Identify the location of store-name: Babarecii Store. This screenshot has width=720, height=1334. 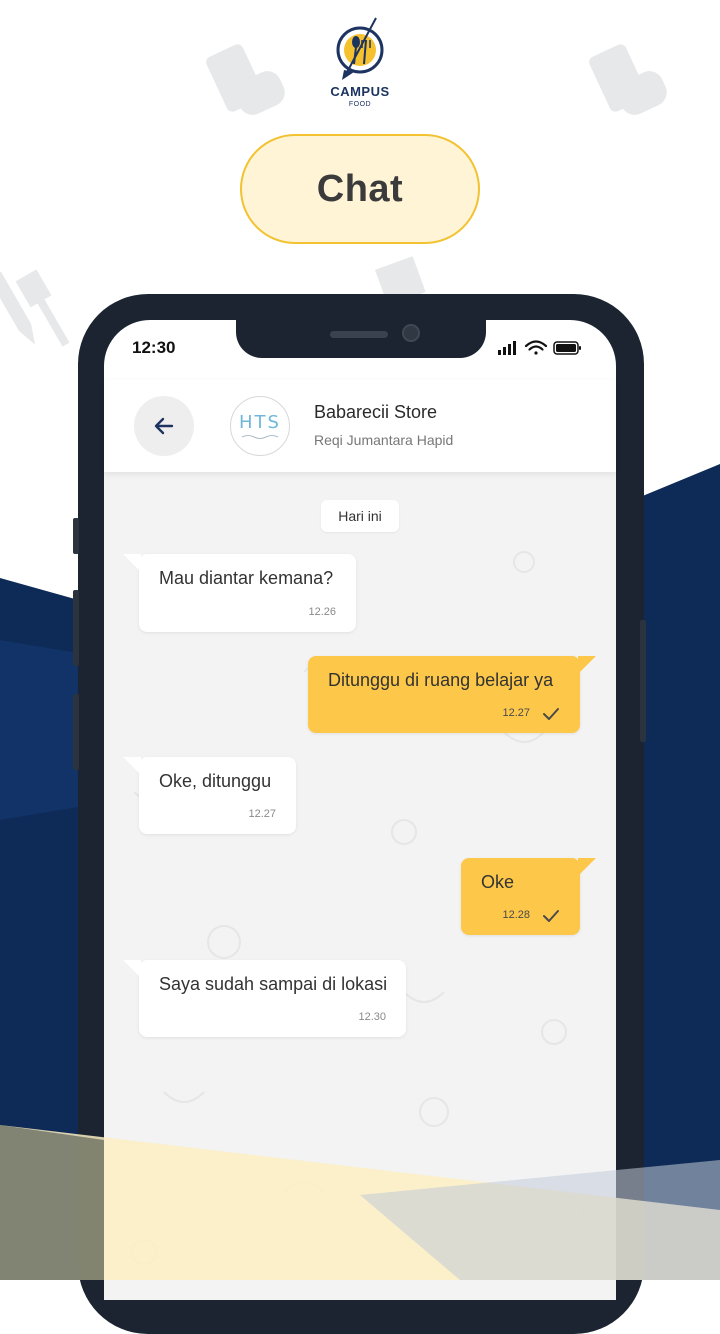
(375, 412).